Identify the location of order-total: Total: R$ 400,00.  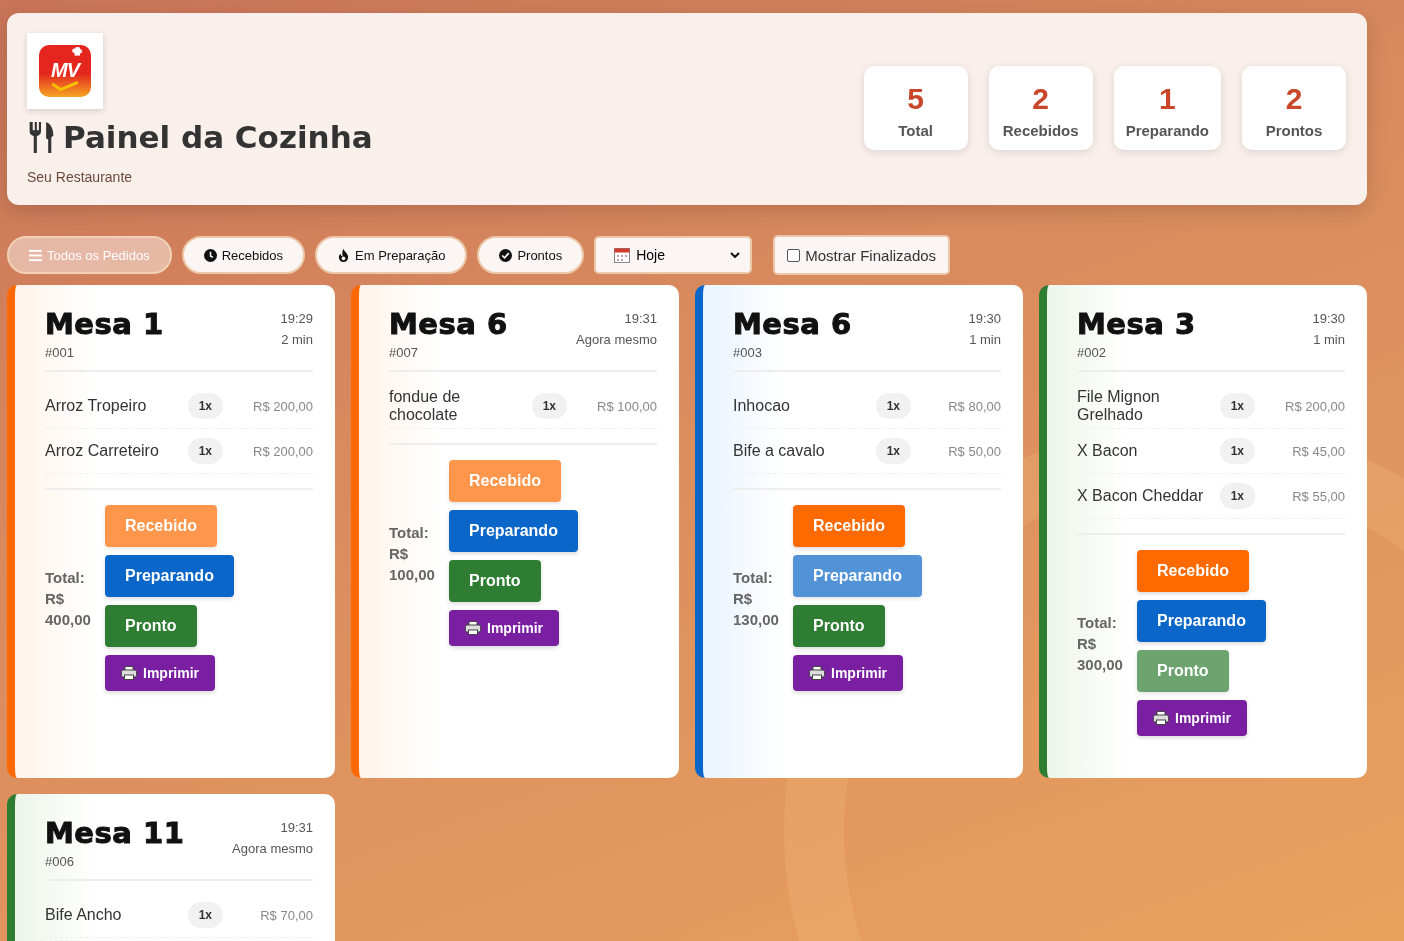
(68, 598).